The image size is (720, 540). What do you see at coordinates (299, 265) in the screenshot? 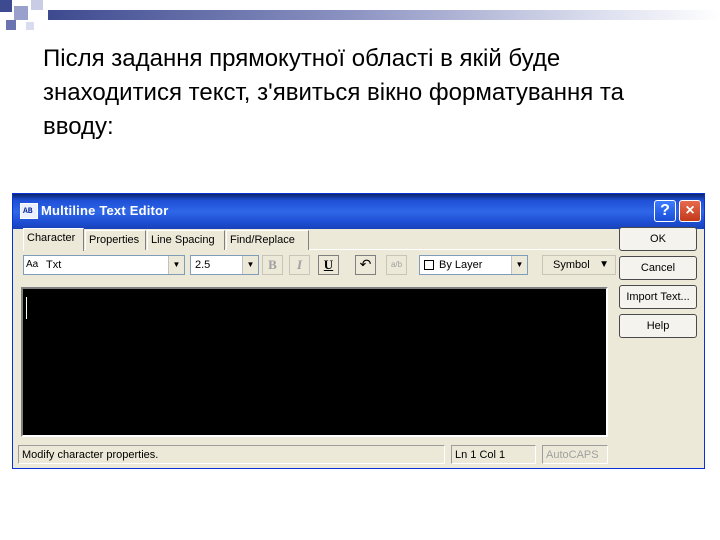
I see `italic-button: I` at bounding box center [299, 265].